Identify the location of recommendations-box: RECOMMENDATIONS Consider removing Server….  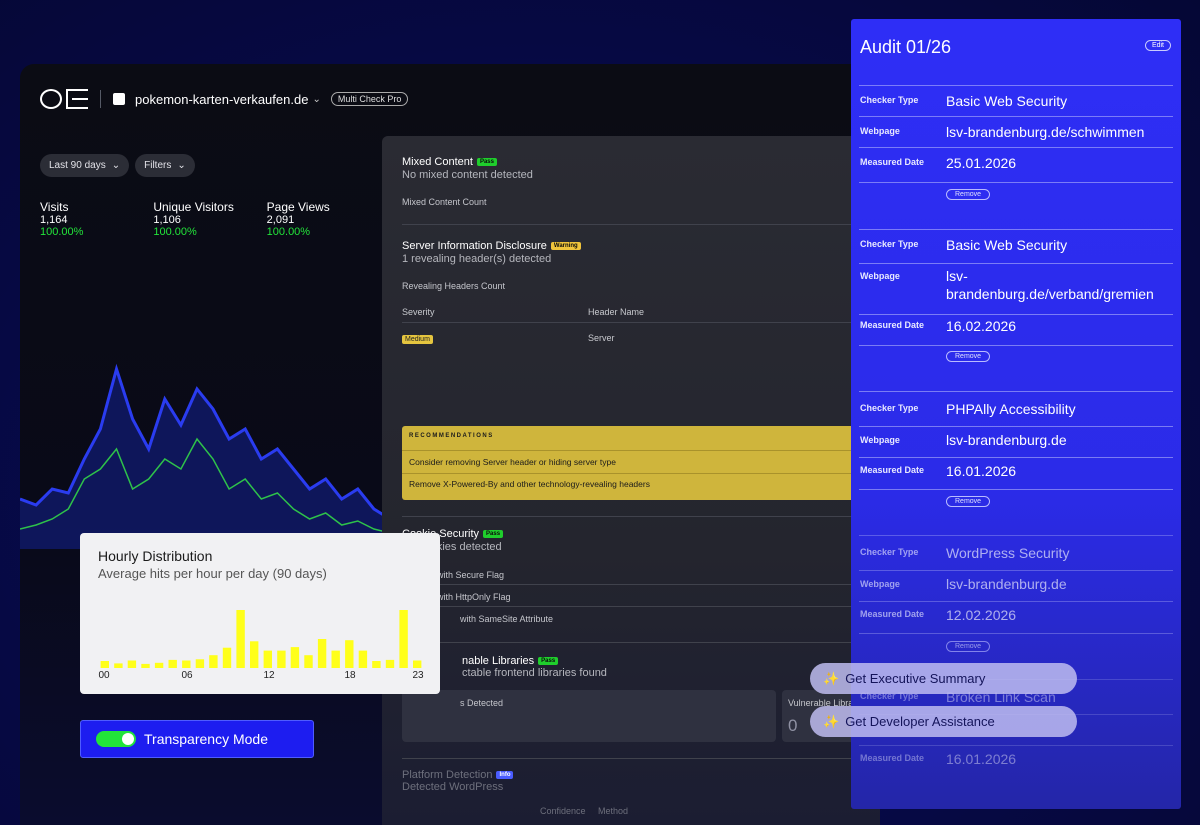
(641, 463).